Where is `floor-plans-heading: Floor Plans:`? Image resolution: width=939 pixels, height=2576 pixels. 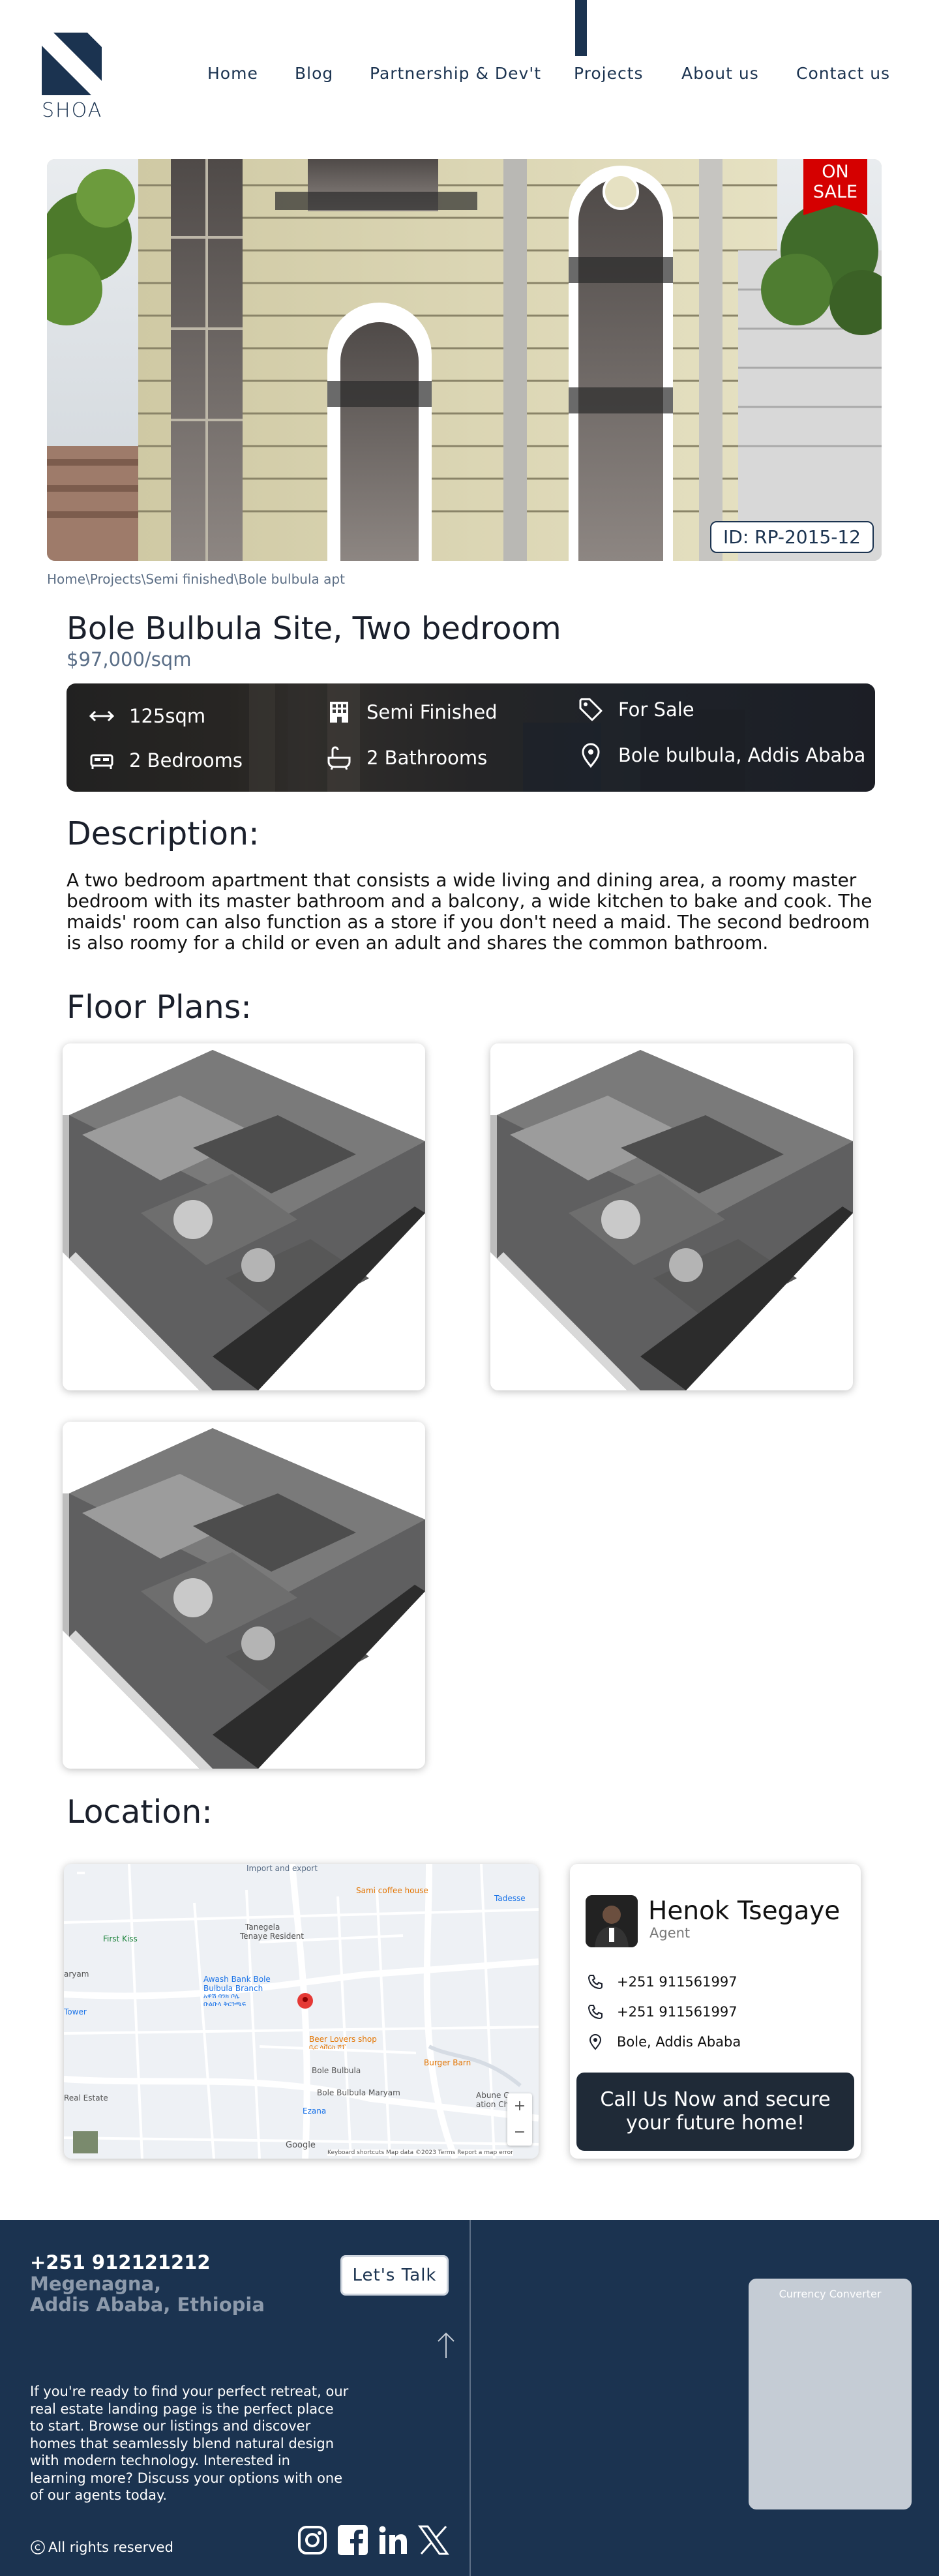 floor-plans-heading: Floor Plans: is located at coordinates (159, 1007).